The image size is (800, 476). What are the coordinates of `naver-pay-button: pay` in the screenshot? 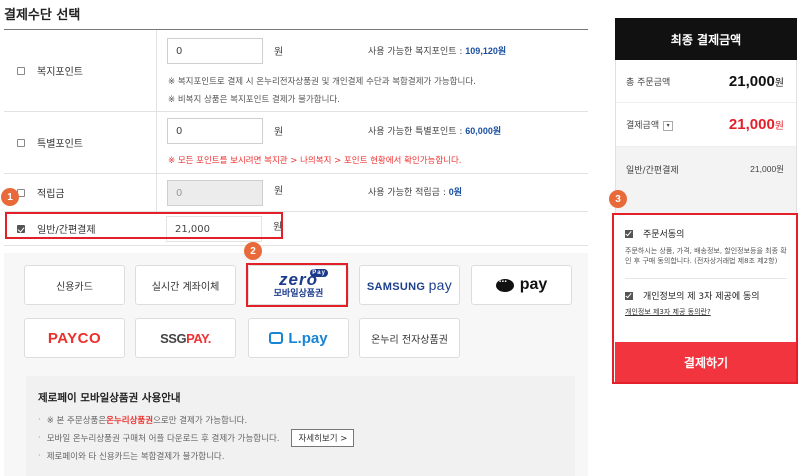 It's located at (521, 285).